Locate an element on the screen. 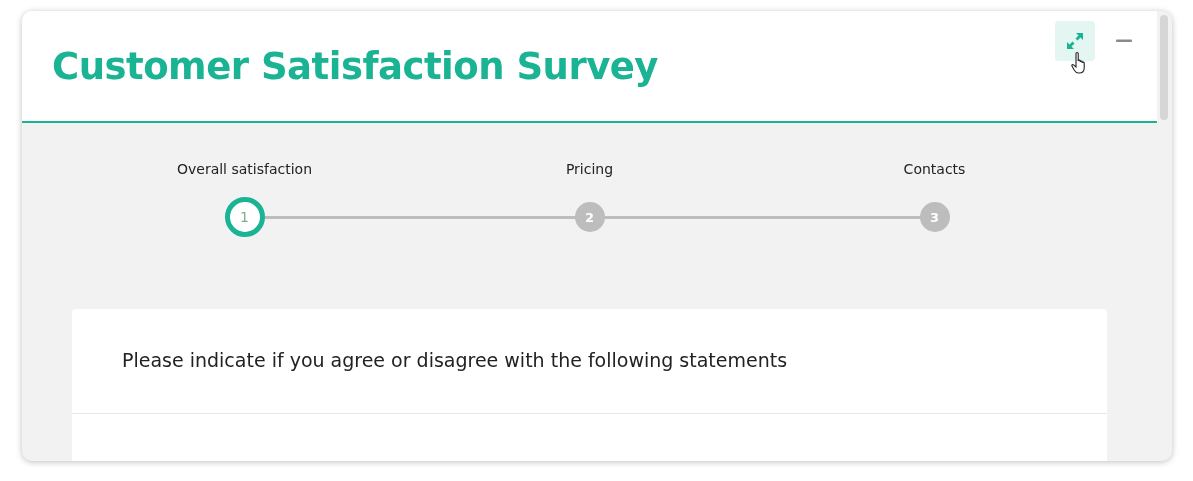 The height and width of the screenshot is (481, 1193). expand-icon is located at coordinates (1075, 41).